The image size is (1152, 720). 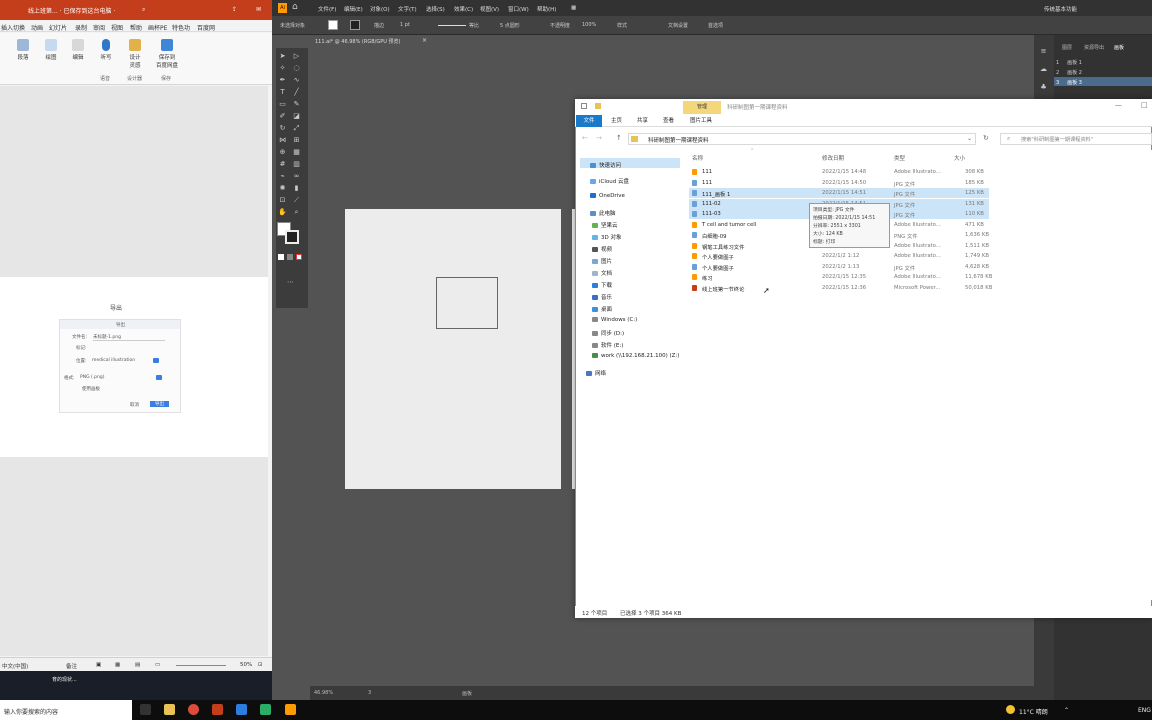 I want to click on paintbrush-icon: ✎, so click(x=296, y=104).